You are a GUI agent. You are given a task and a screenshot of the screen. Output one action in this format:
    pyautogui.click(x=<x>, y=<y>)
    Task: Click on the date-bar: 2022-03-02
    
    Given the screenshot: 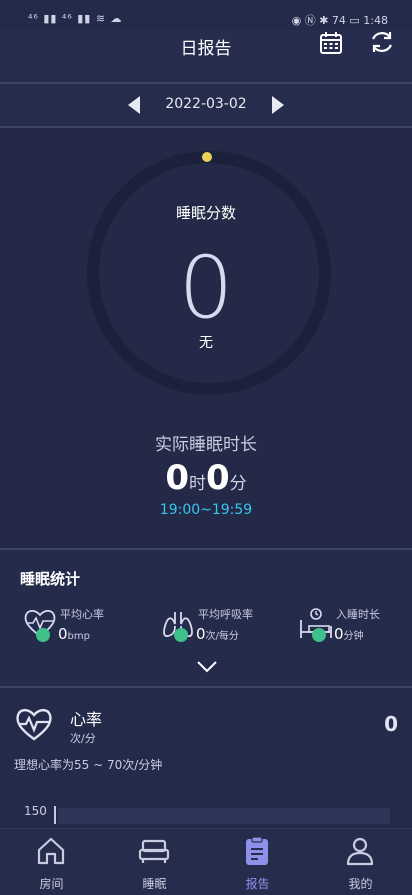 What is the action you would take?
    pyautogui.click(x=206, y=105)
    